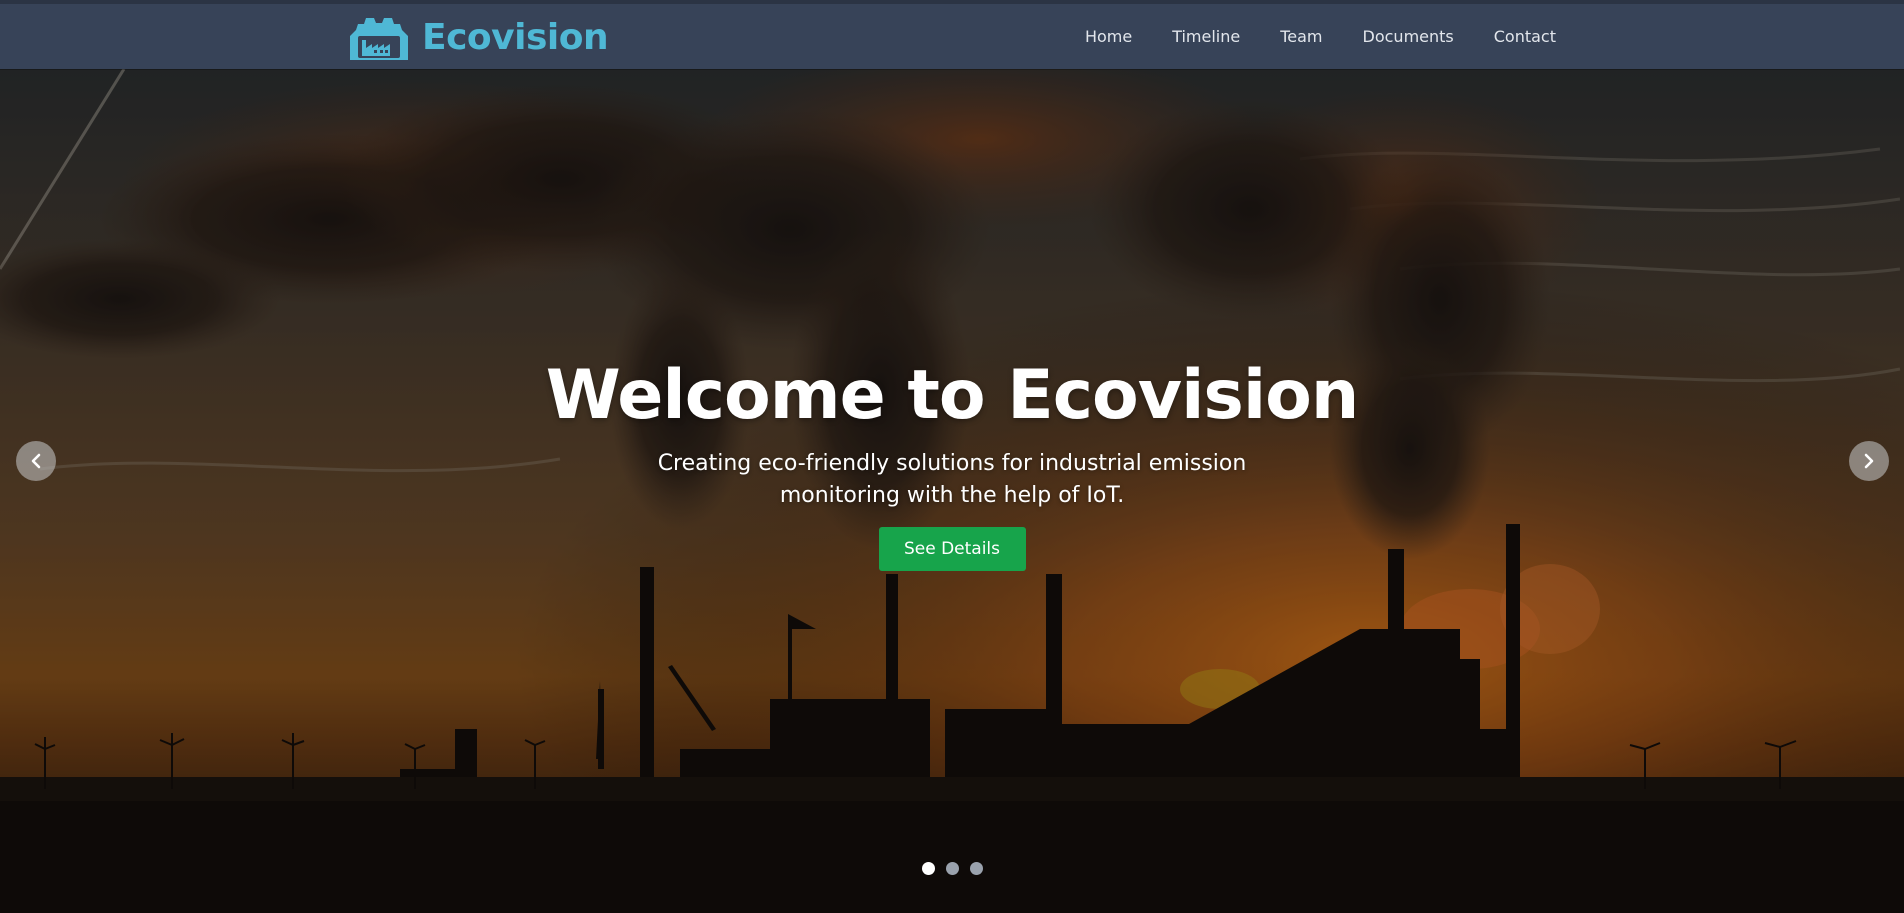  I want to click on carousel-prev-button, so click(36, 461).